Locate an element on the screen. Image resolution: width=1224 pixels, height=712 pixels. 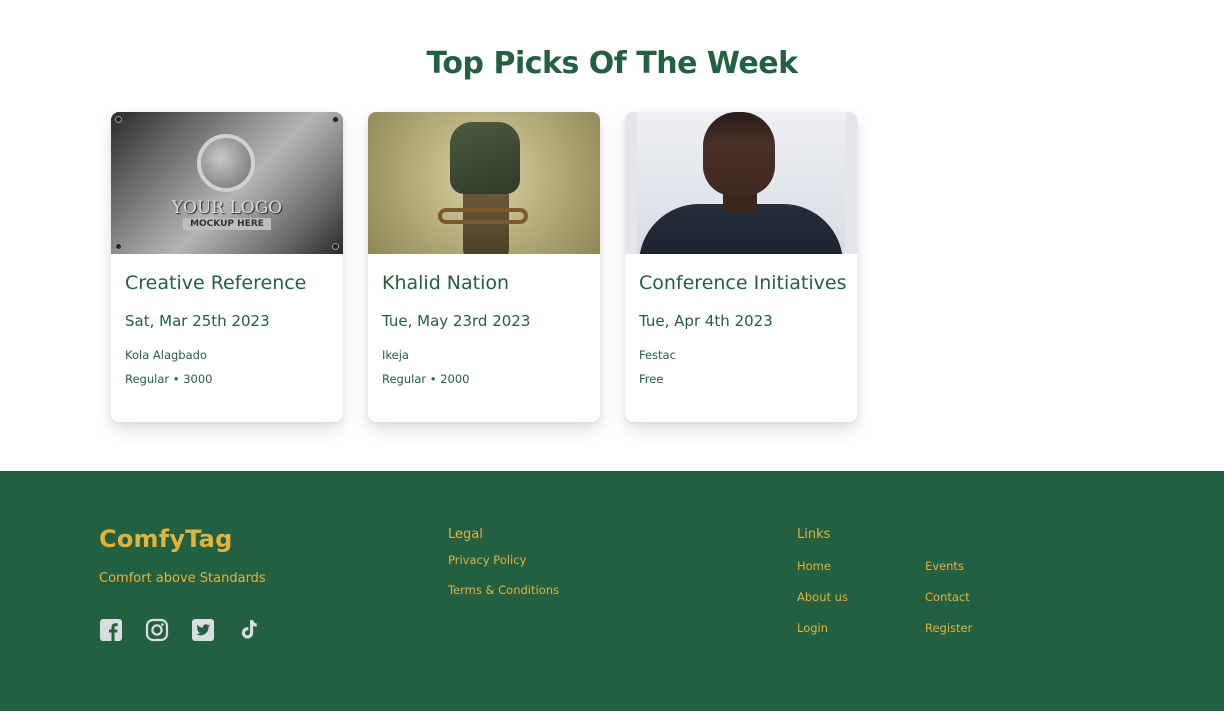
tiktok-icon is located at coordinates (249, 630).